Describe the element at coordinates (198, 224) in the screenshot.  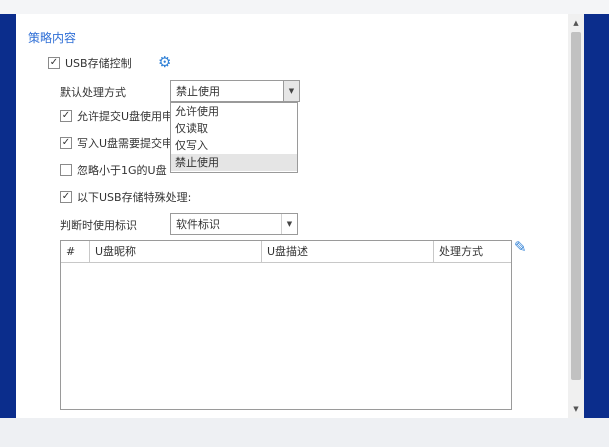
I see `identifier-value: 软件标识` at that location.